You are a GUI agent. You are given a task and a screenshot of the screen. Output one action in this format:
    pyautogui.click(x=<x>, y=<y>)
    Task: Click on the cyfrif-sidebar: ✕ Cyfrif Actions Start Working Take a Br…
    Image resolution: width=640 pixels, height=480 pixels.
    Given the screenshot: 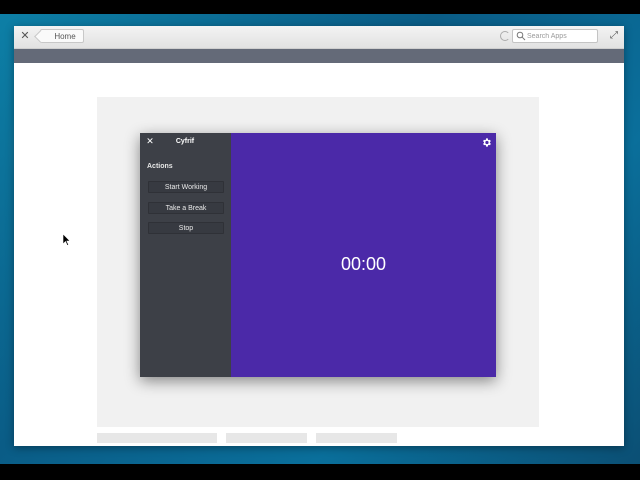 What is the action you would take?
    pyautogui.click(x=185, y=255)
    